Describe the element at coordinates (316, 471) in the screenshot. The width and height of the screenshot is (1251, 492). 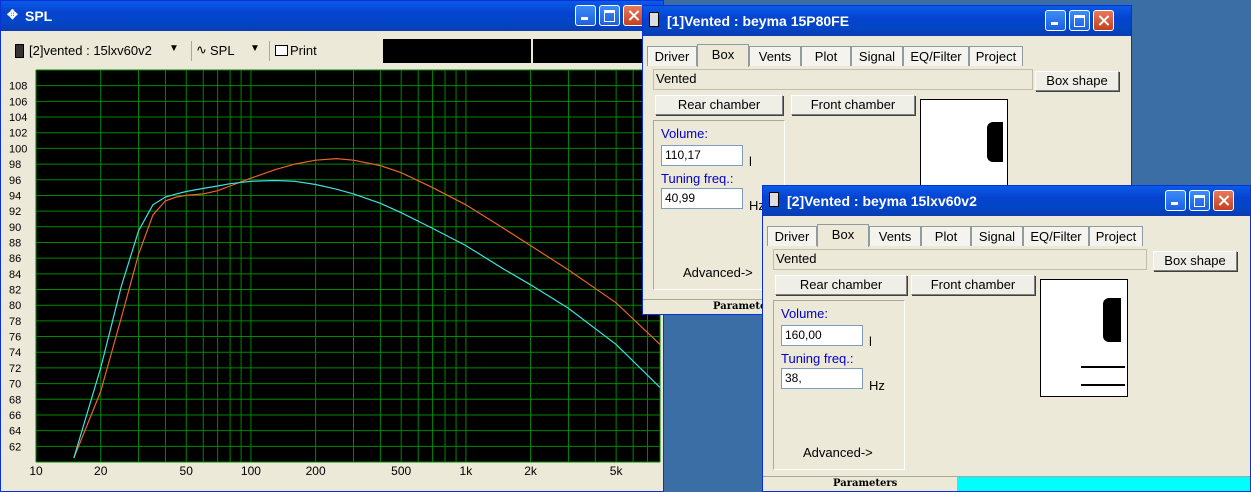
I see `x-tick-label: 200` at that location.